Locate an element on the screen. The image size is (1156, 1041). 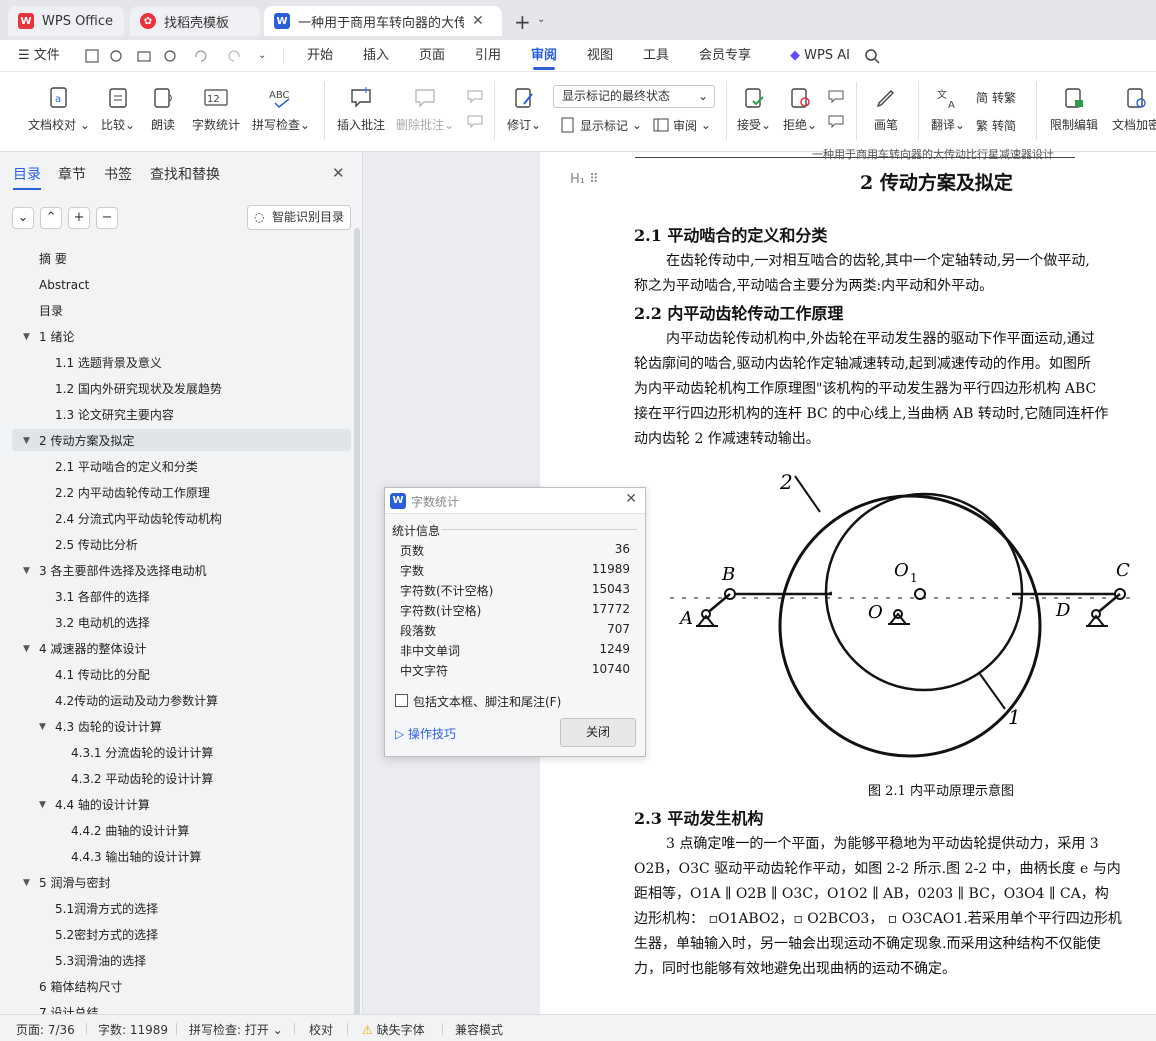
toc-item: 4.4.3 输出轴的设计计算 is located at coordinates (136, 857).